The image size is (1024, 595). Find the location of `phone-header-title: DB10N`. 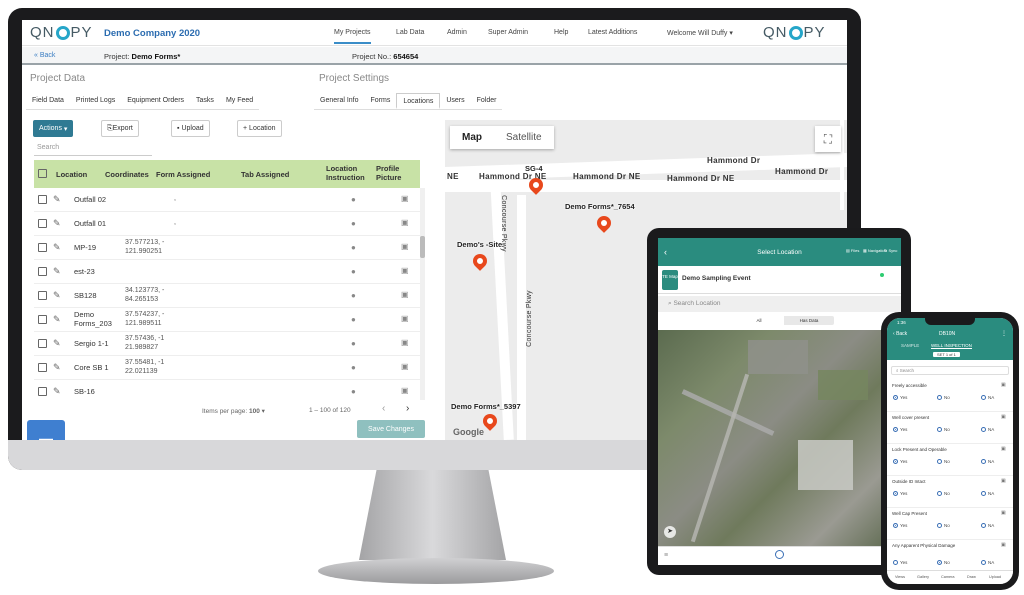

phone-header-title: DB10N is located at coordinates (947, 334).